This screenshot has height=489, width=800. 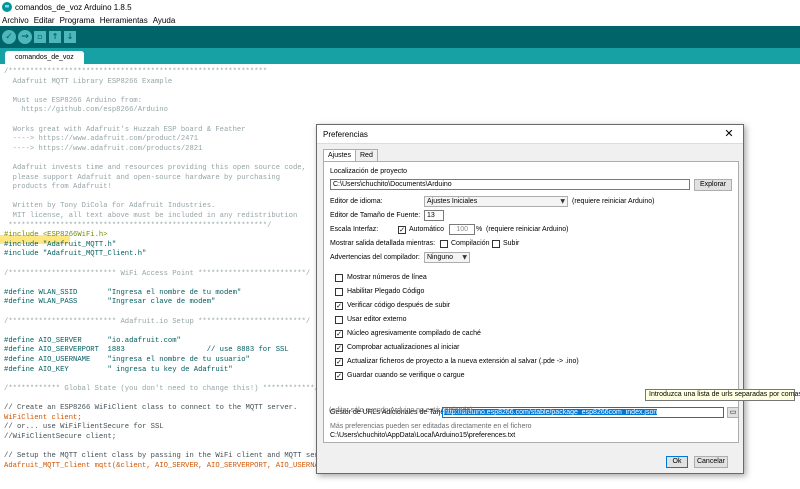 I want to click on option-label: Comprobar actualizaciones al iniciar, so click(x=403, y=347).